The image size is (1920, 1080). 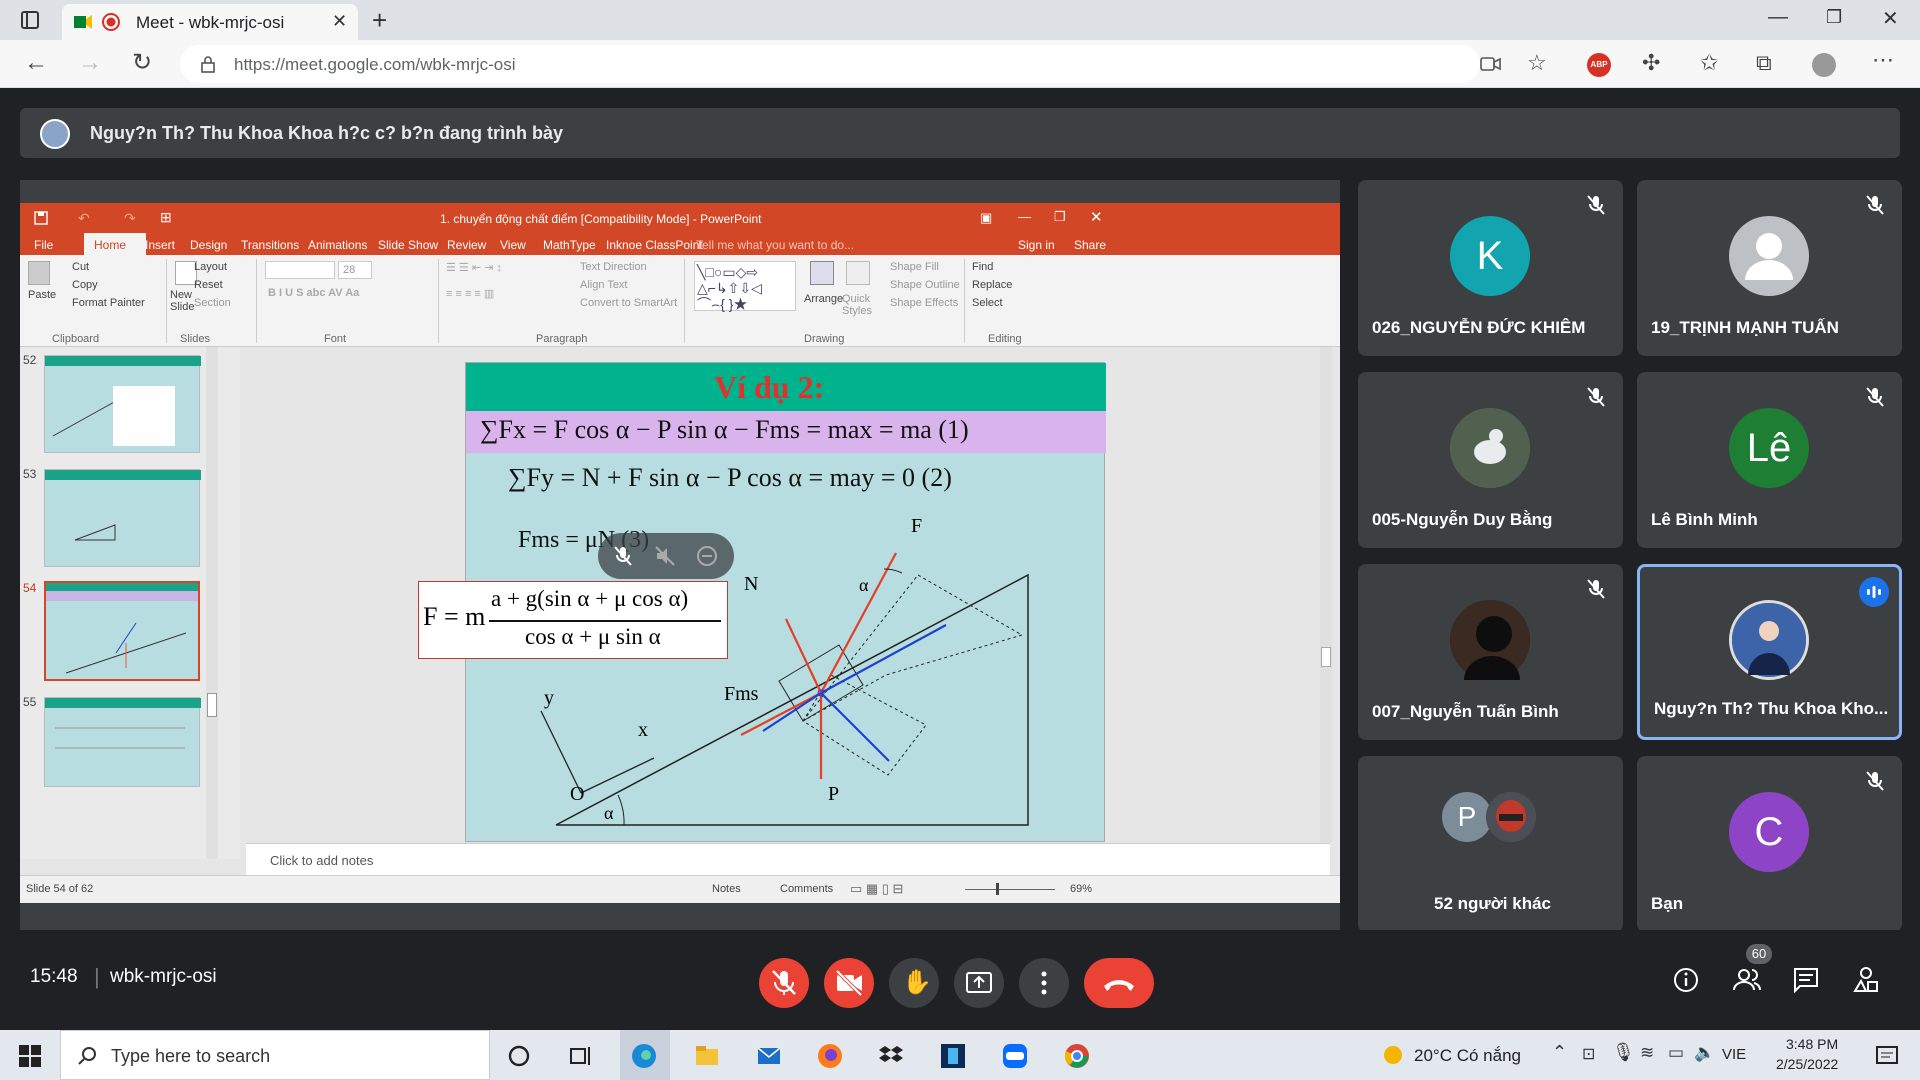 I want to click on close-tab-icon: ✕, so click(x=339, y=21).